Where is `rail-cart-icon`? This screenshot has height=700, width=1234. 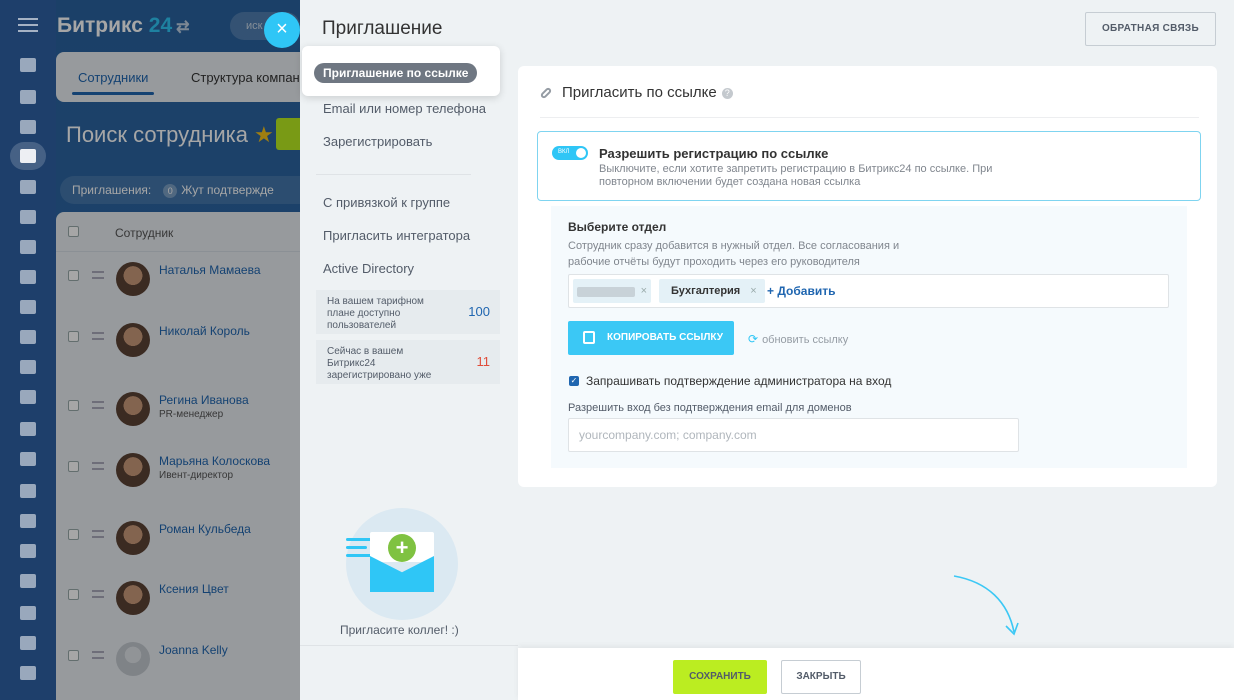
rail-cart-icon is located at coordinates (28, 643).